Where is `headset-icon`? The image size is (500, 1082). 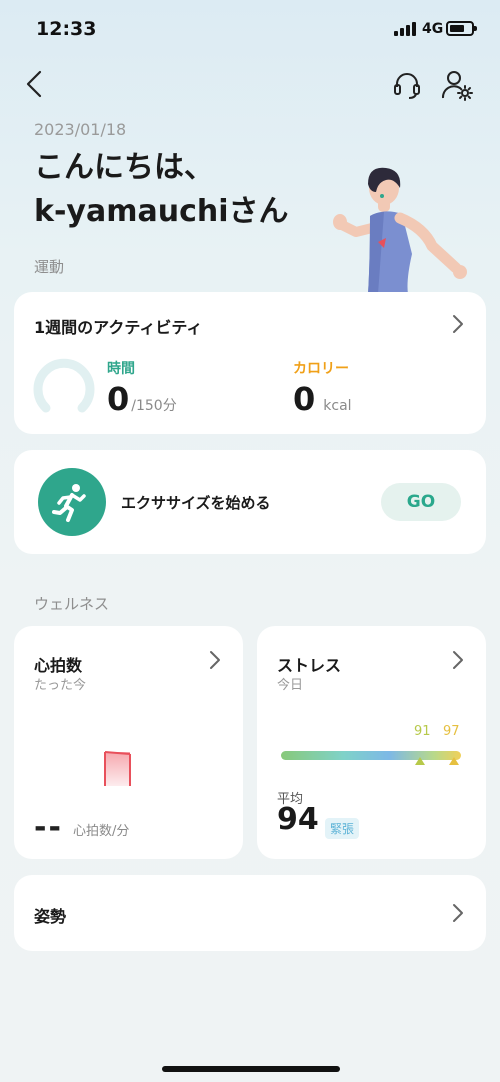
headset-icon is located at coordinates (407, 86).